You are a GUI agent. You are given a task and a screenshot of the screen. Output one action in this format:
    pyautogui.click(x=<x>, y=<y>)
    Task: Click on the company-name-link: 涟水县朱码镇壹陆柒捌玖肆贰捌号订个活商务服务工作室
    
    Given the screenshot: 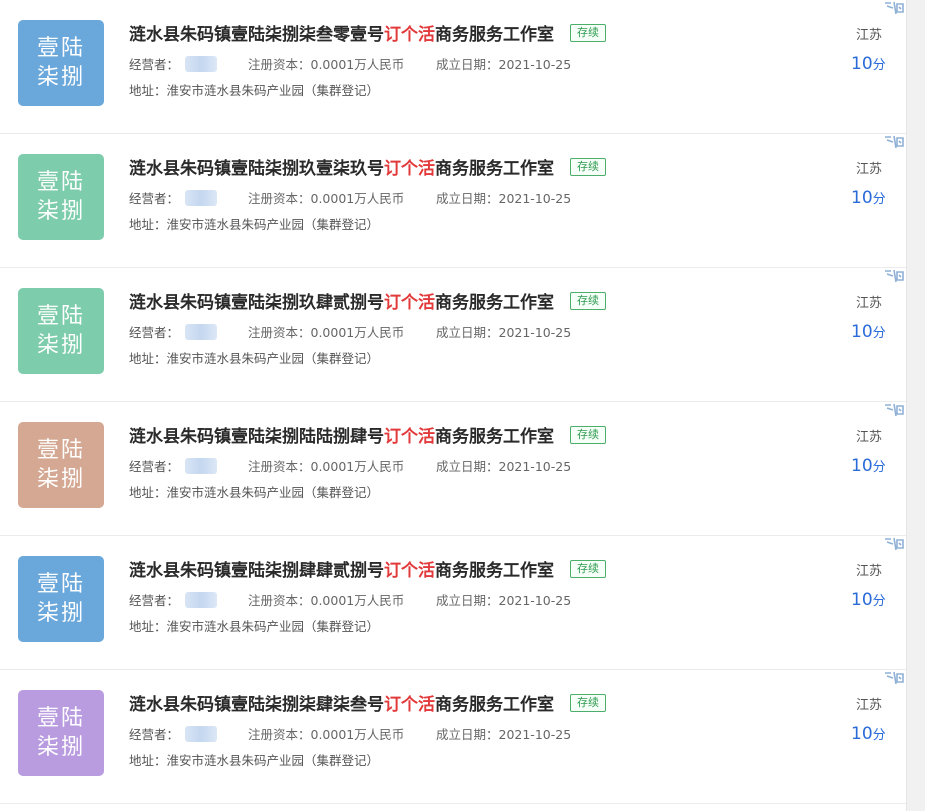 What is the action you would take?
    pyautogui.click(x=341, y=300)
    